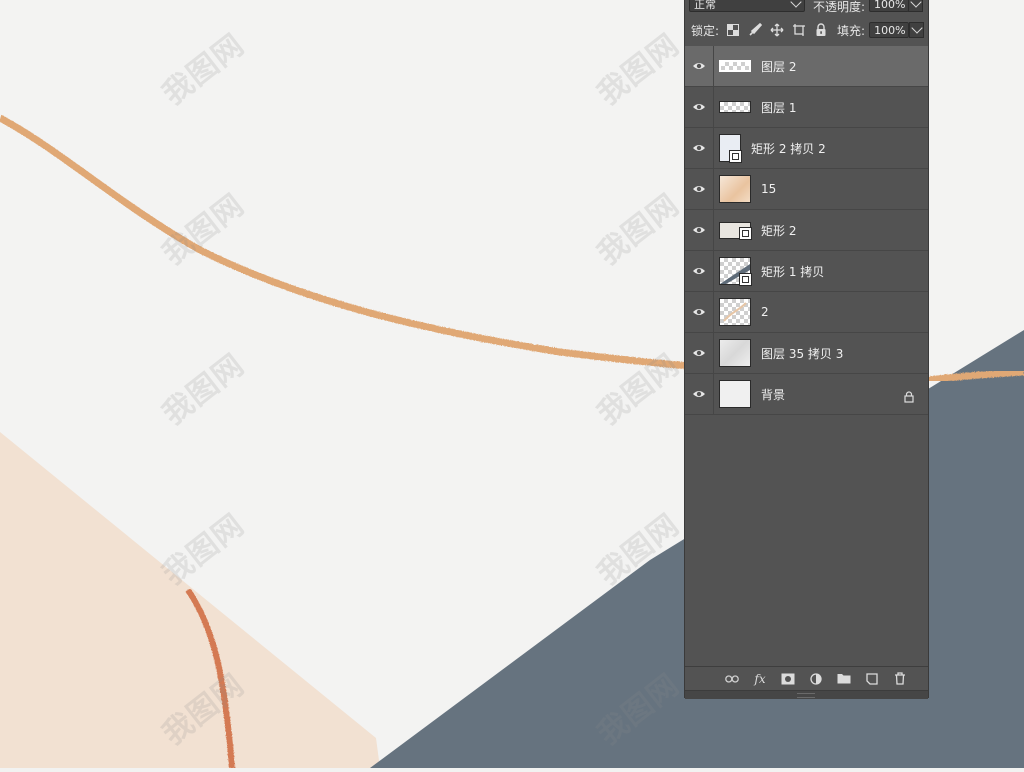 This screenshot has height=772, width=1024. What do you see at coordinates (806, 66) in the screenshot?
I see `layer-row: 图层 2` at bounding box center [806, 66].